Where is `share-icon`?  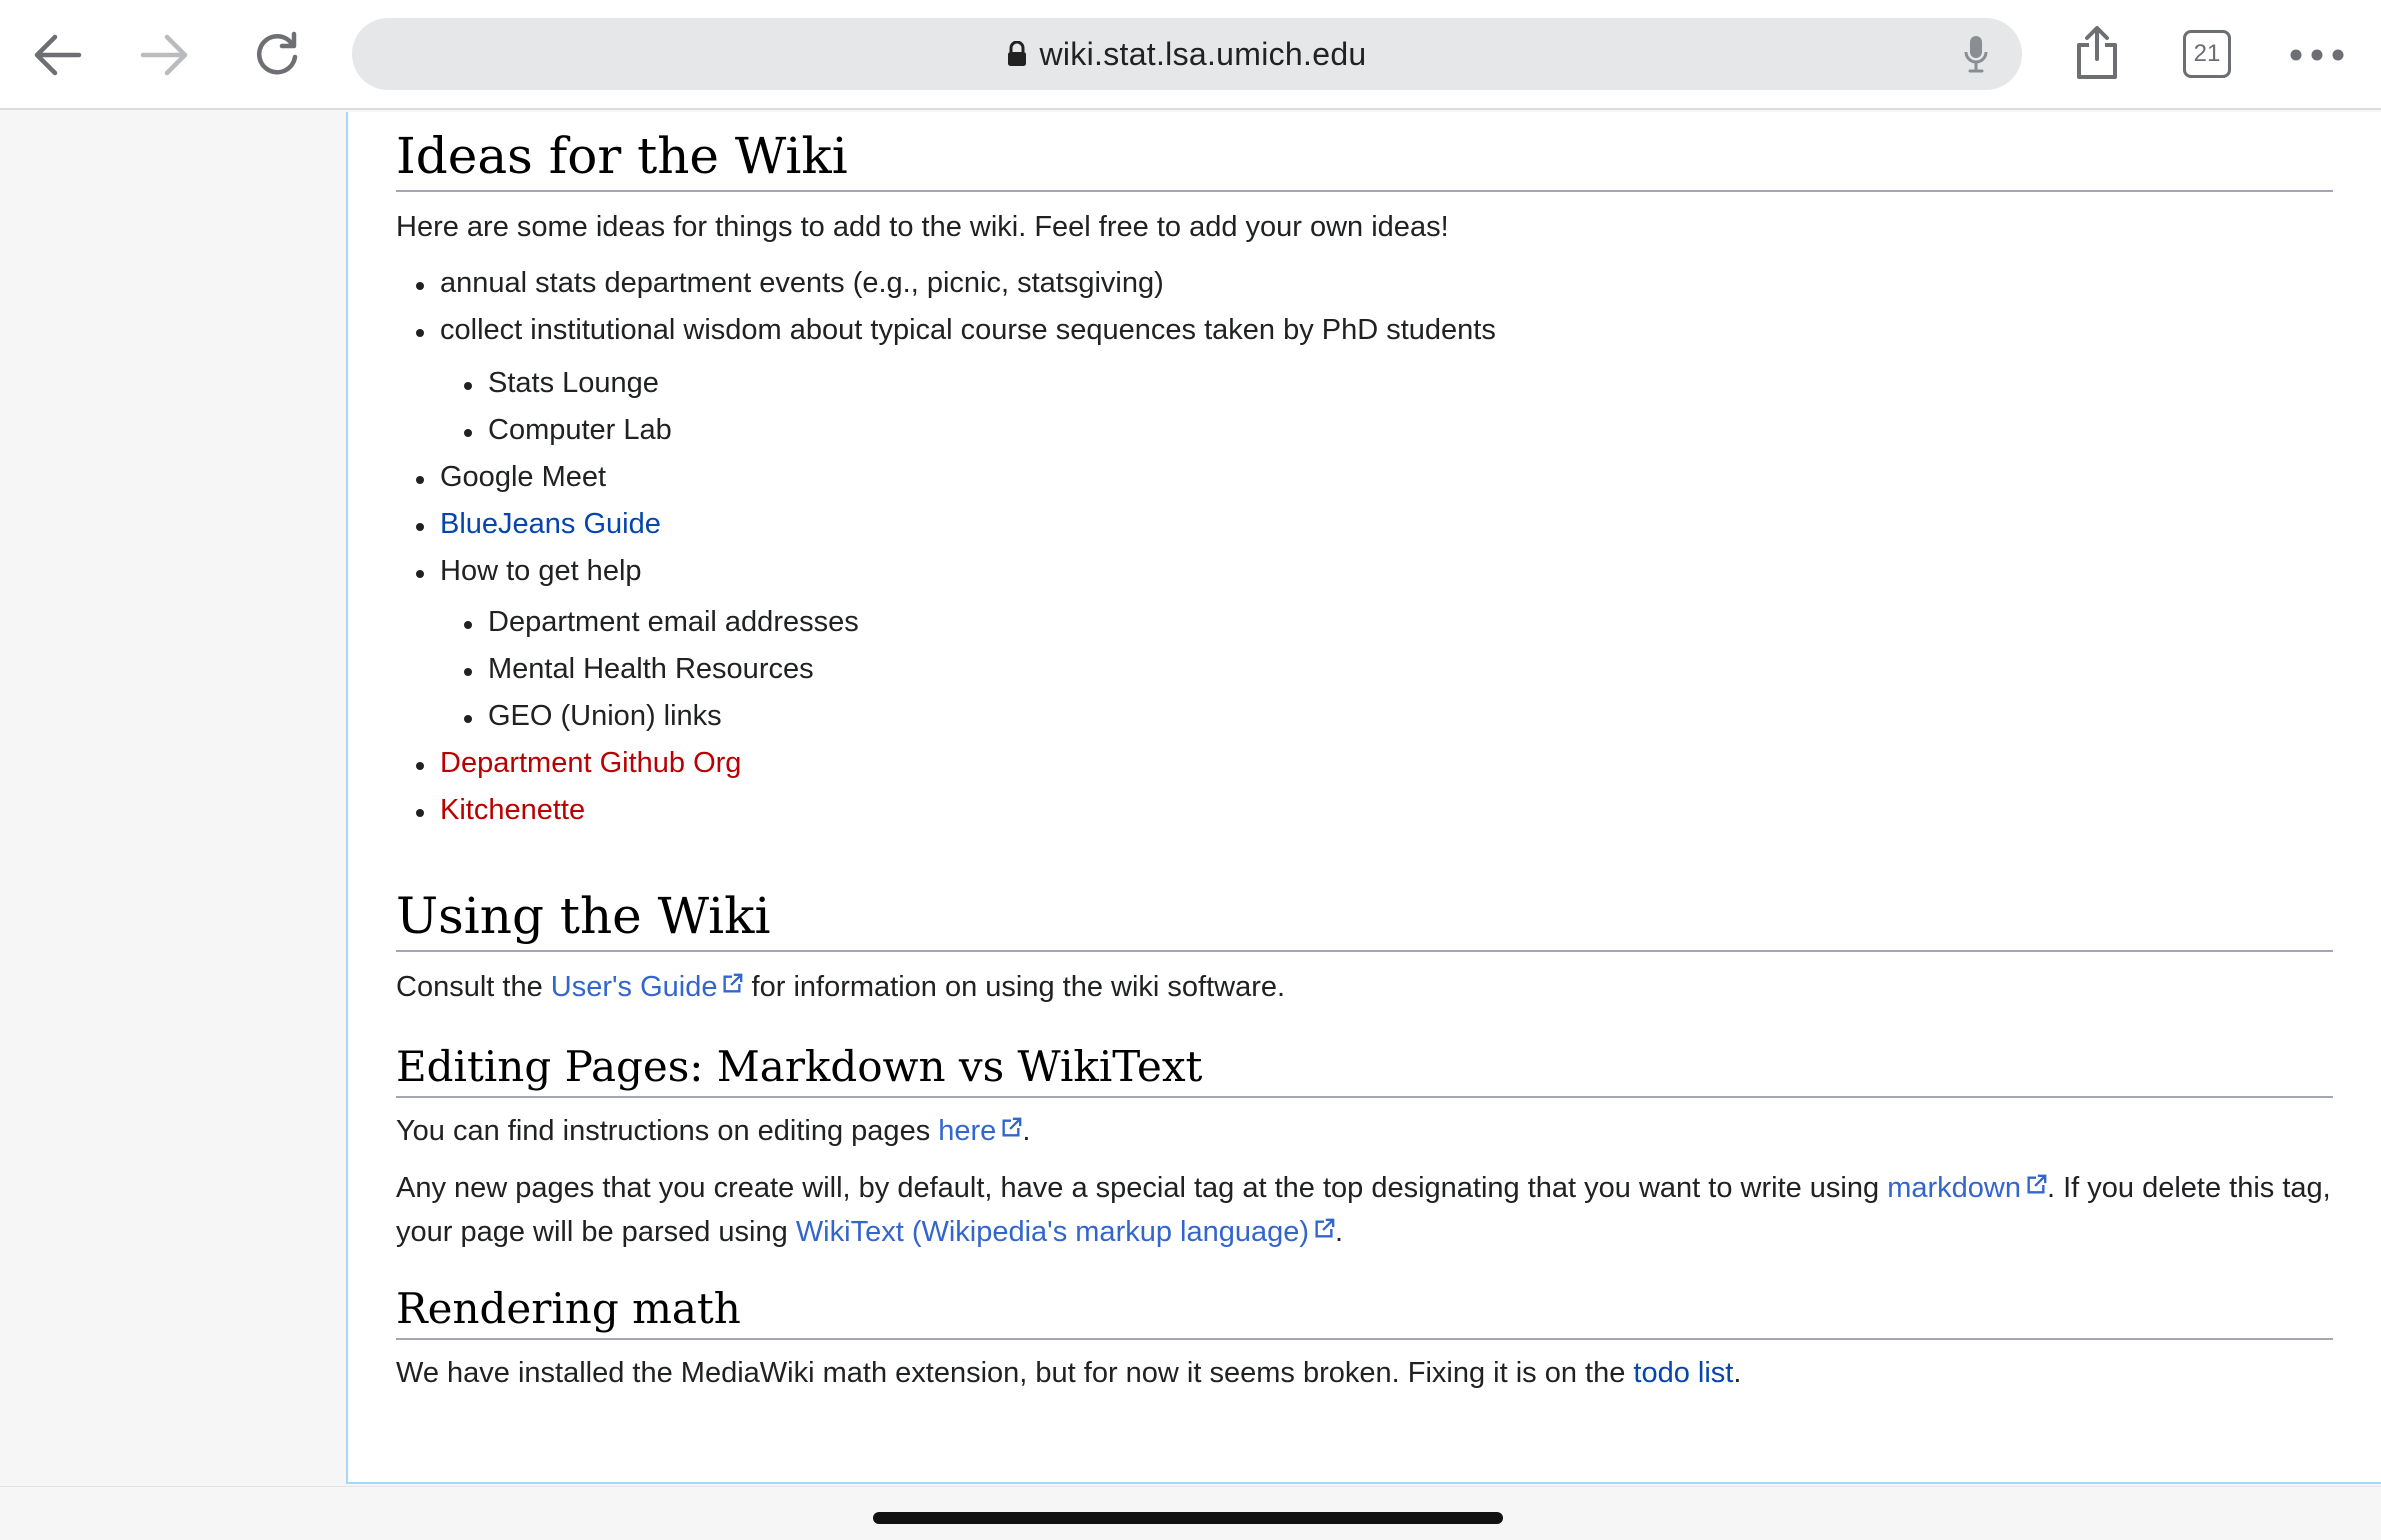 share-icon is located at coordinates (2097, 52).